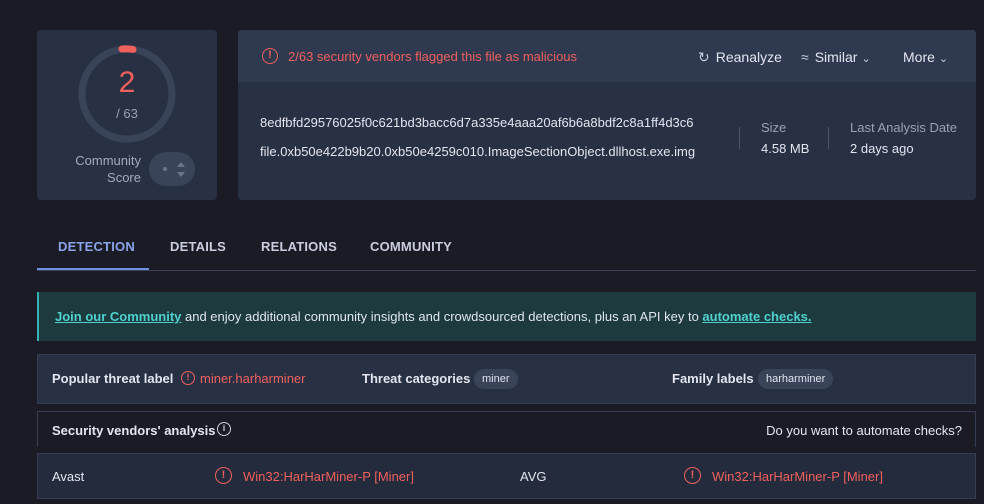  I want to click on popular-threat-value: miner.harharminer, so click(253, 378).